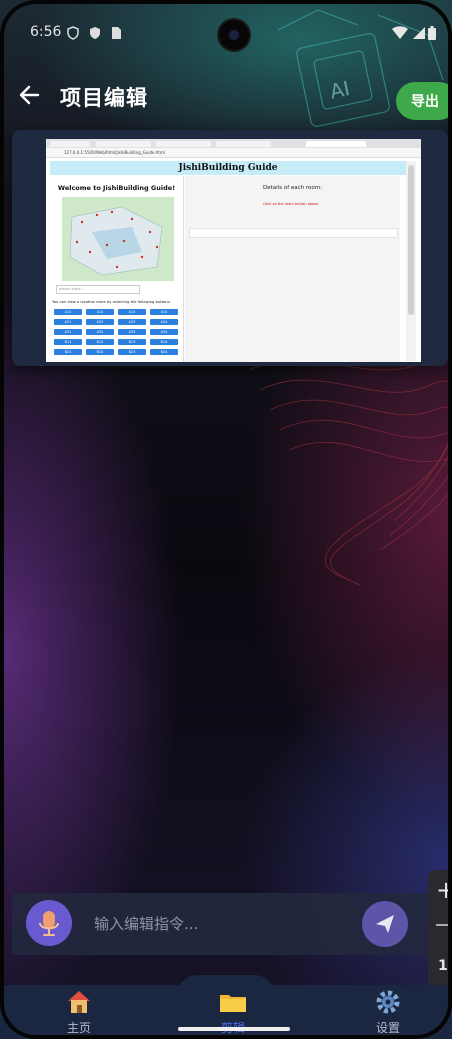 The image size is (452, 1039). I want to click on campus-map-image, so click(118, 239).